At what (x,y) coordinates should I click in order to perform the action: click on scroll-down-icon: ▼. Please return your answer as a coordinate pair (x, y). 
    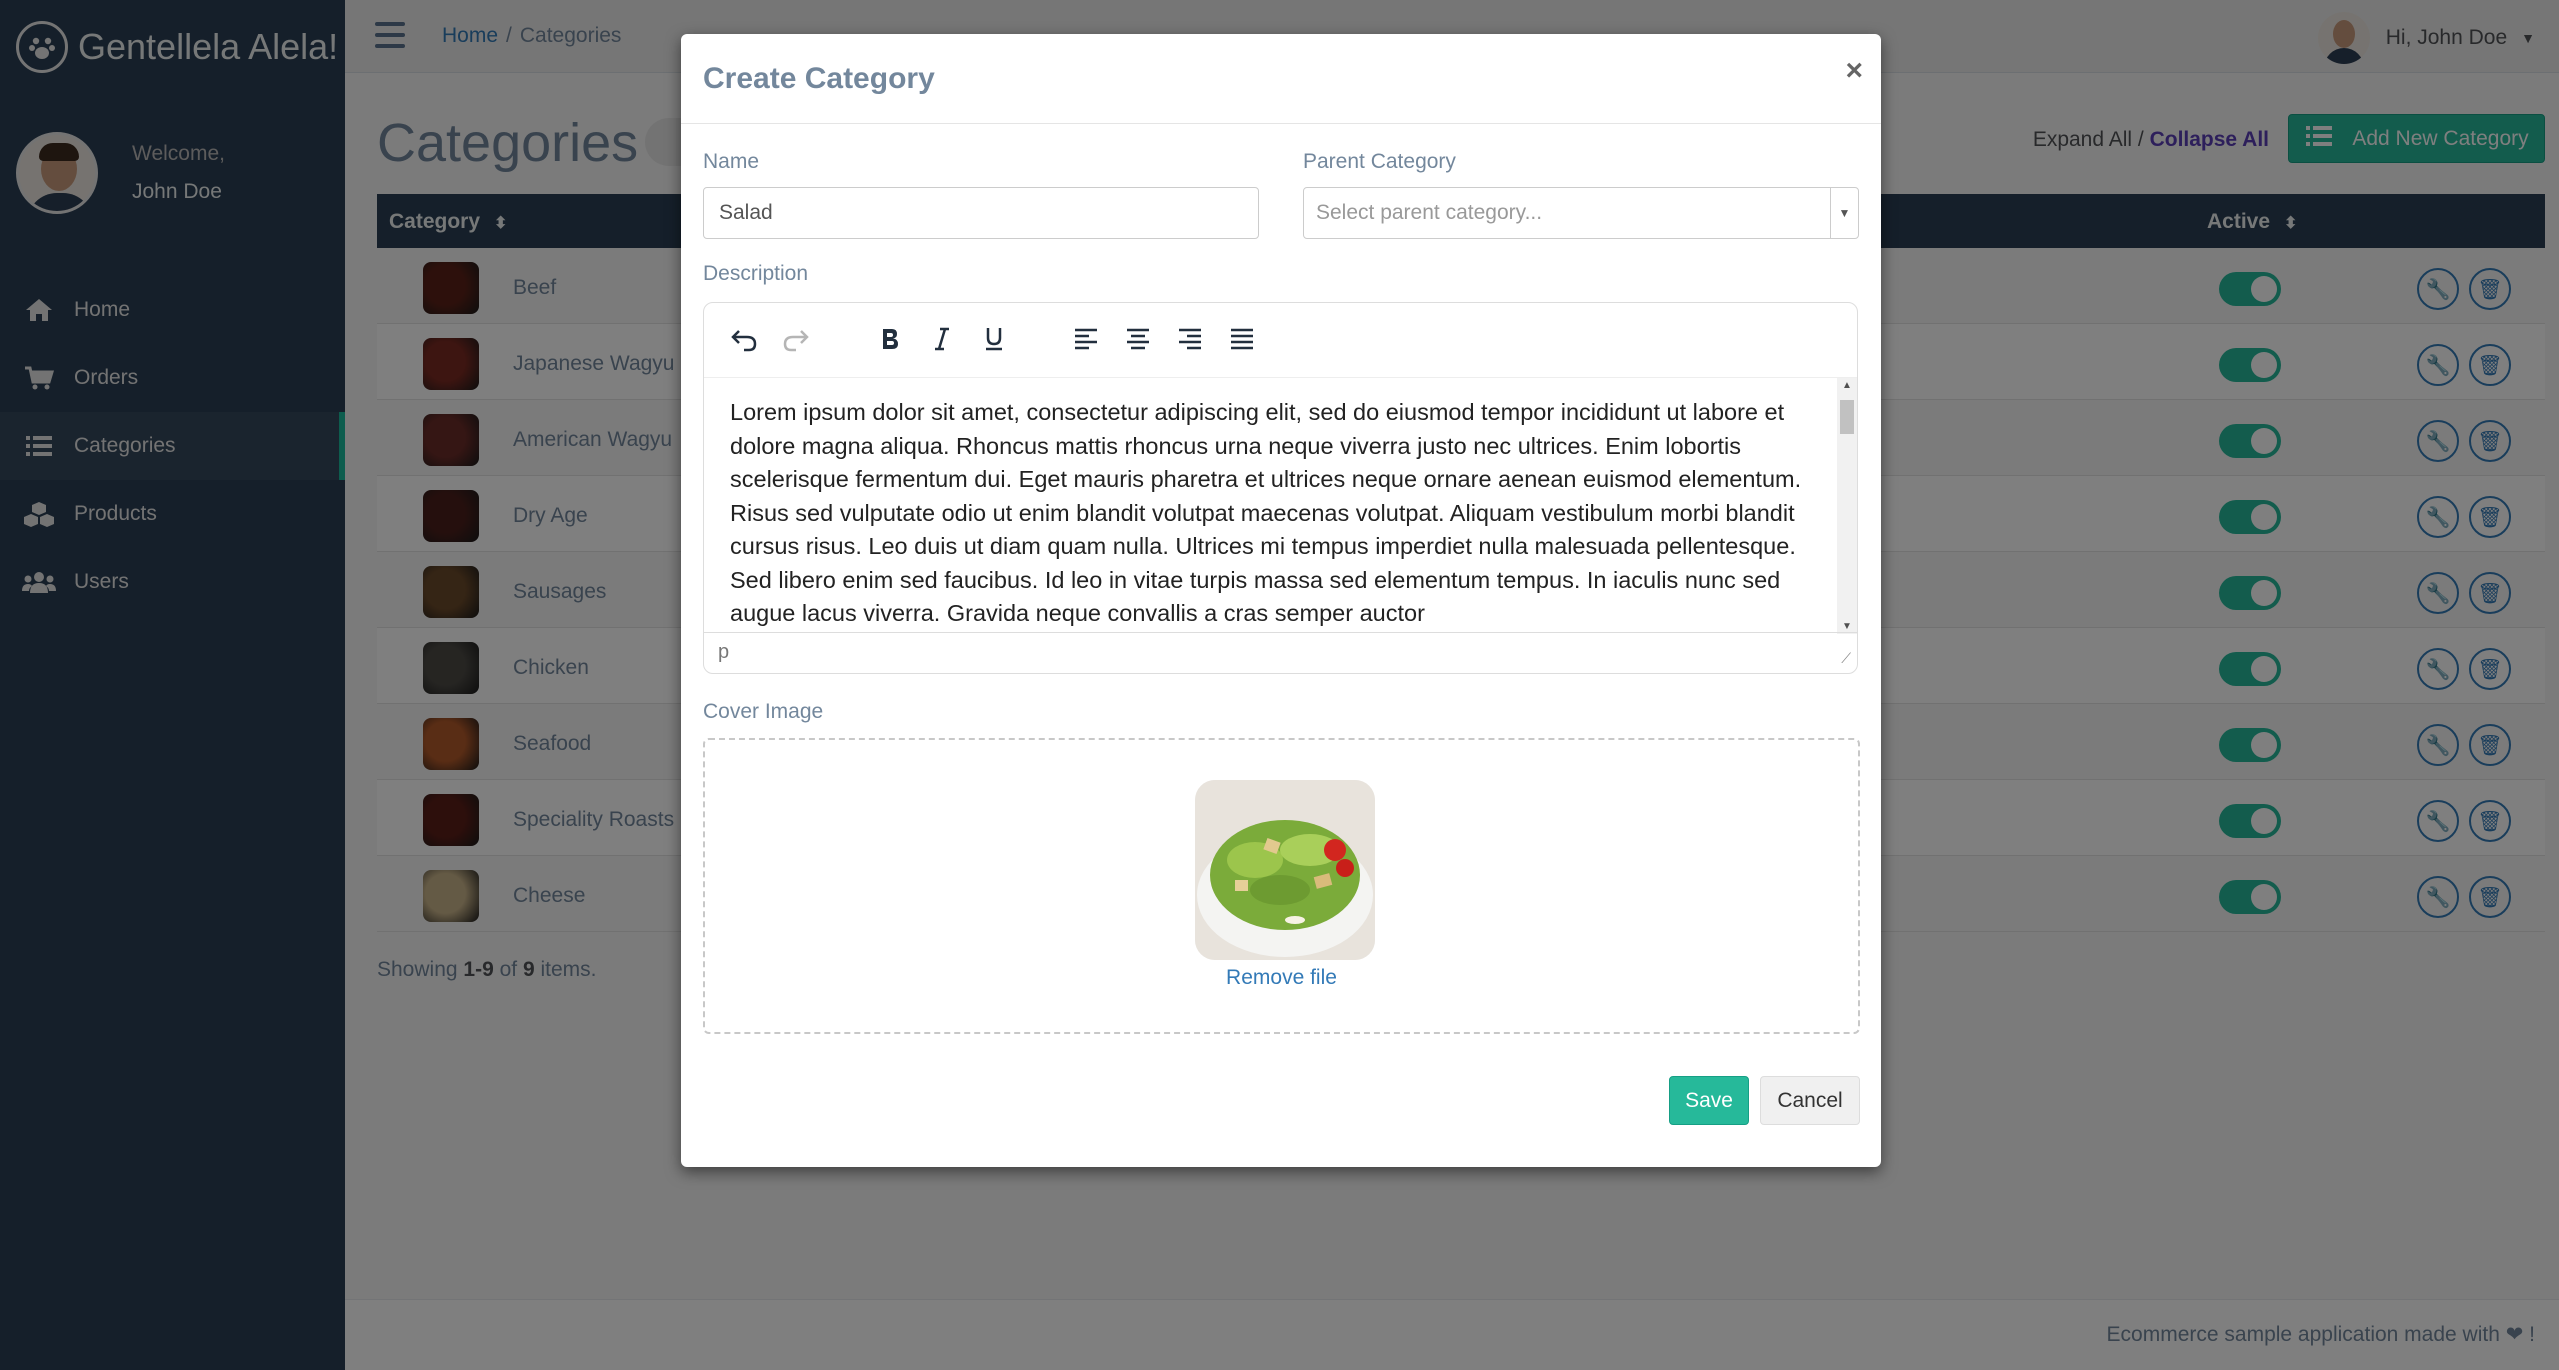
    Looking at the image, I should click on (1847, 626).